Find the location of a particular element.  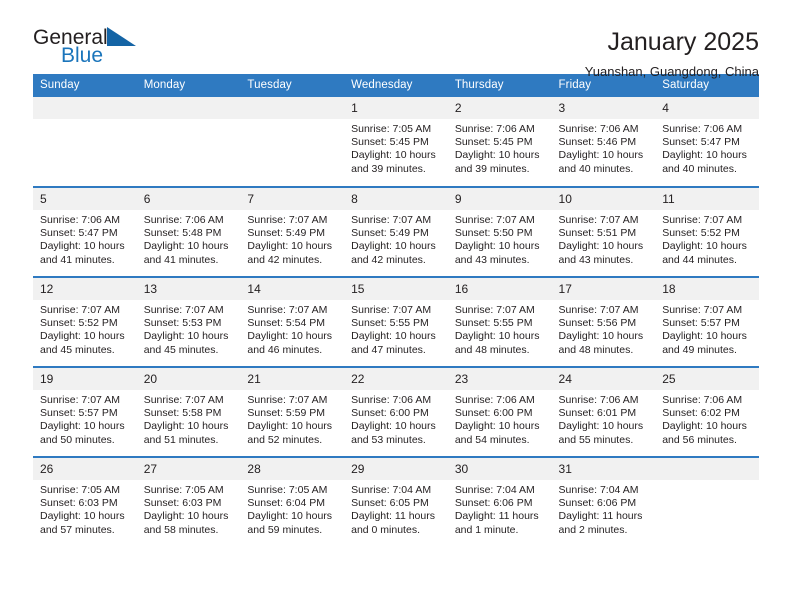

title-block: January 2025 Yuanshan, Guangdong, China is located at coordinates (672, 53).